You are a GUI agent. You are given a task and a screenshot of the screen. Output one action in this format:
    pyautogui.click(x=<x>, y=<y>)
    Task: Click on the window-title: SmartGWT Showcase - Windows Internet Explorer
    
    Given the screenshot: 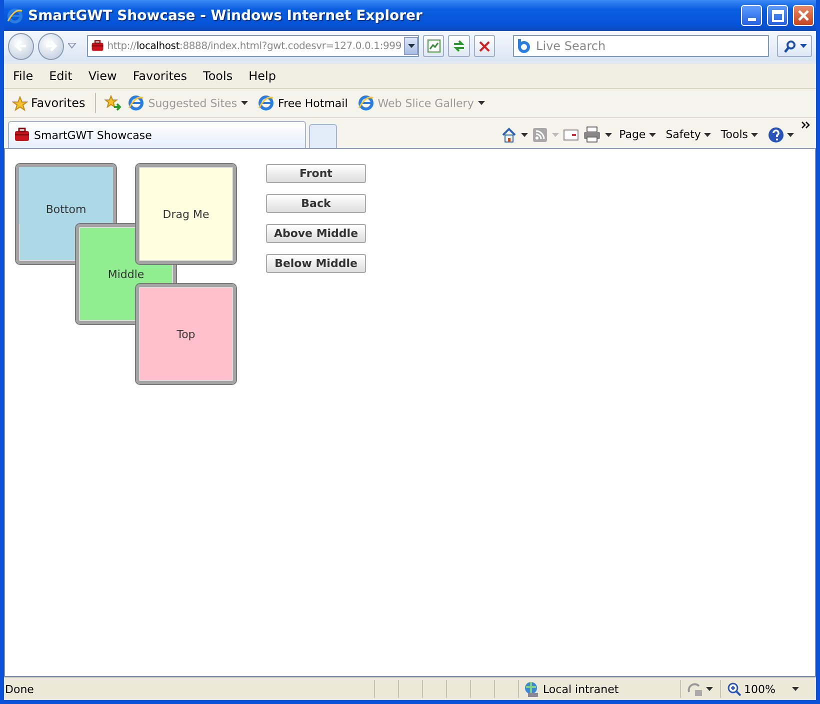 What is the action you would take?
    pyautogui.click(x=226, y=16)
    